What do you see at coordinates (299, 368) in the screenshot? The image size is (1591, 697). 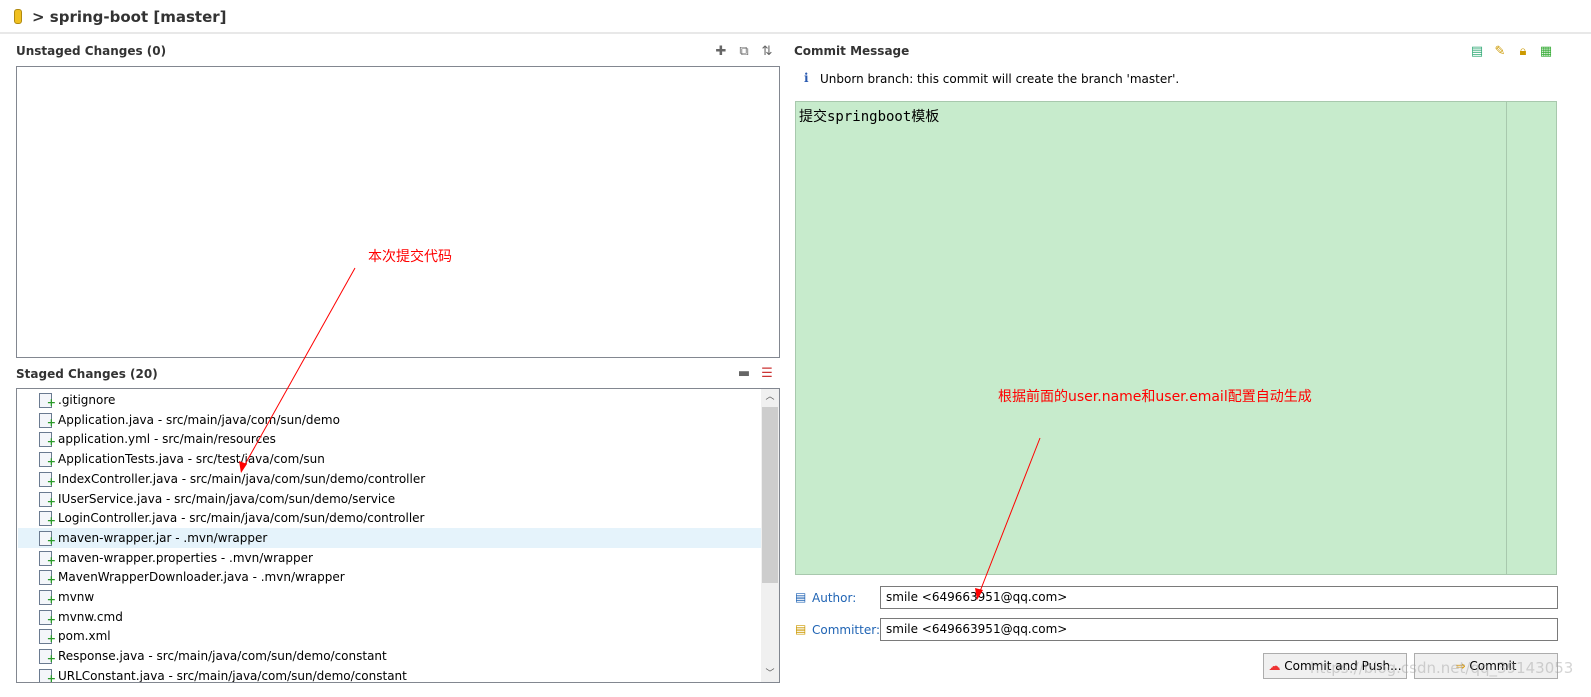 I see `arrow-line-staged` at bounding box center [299, 368].